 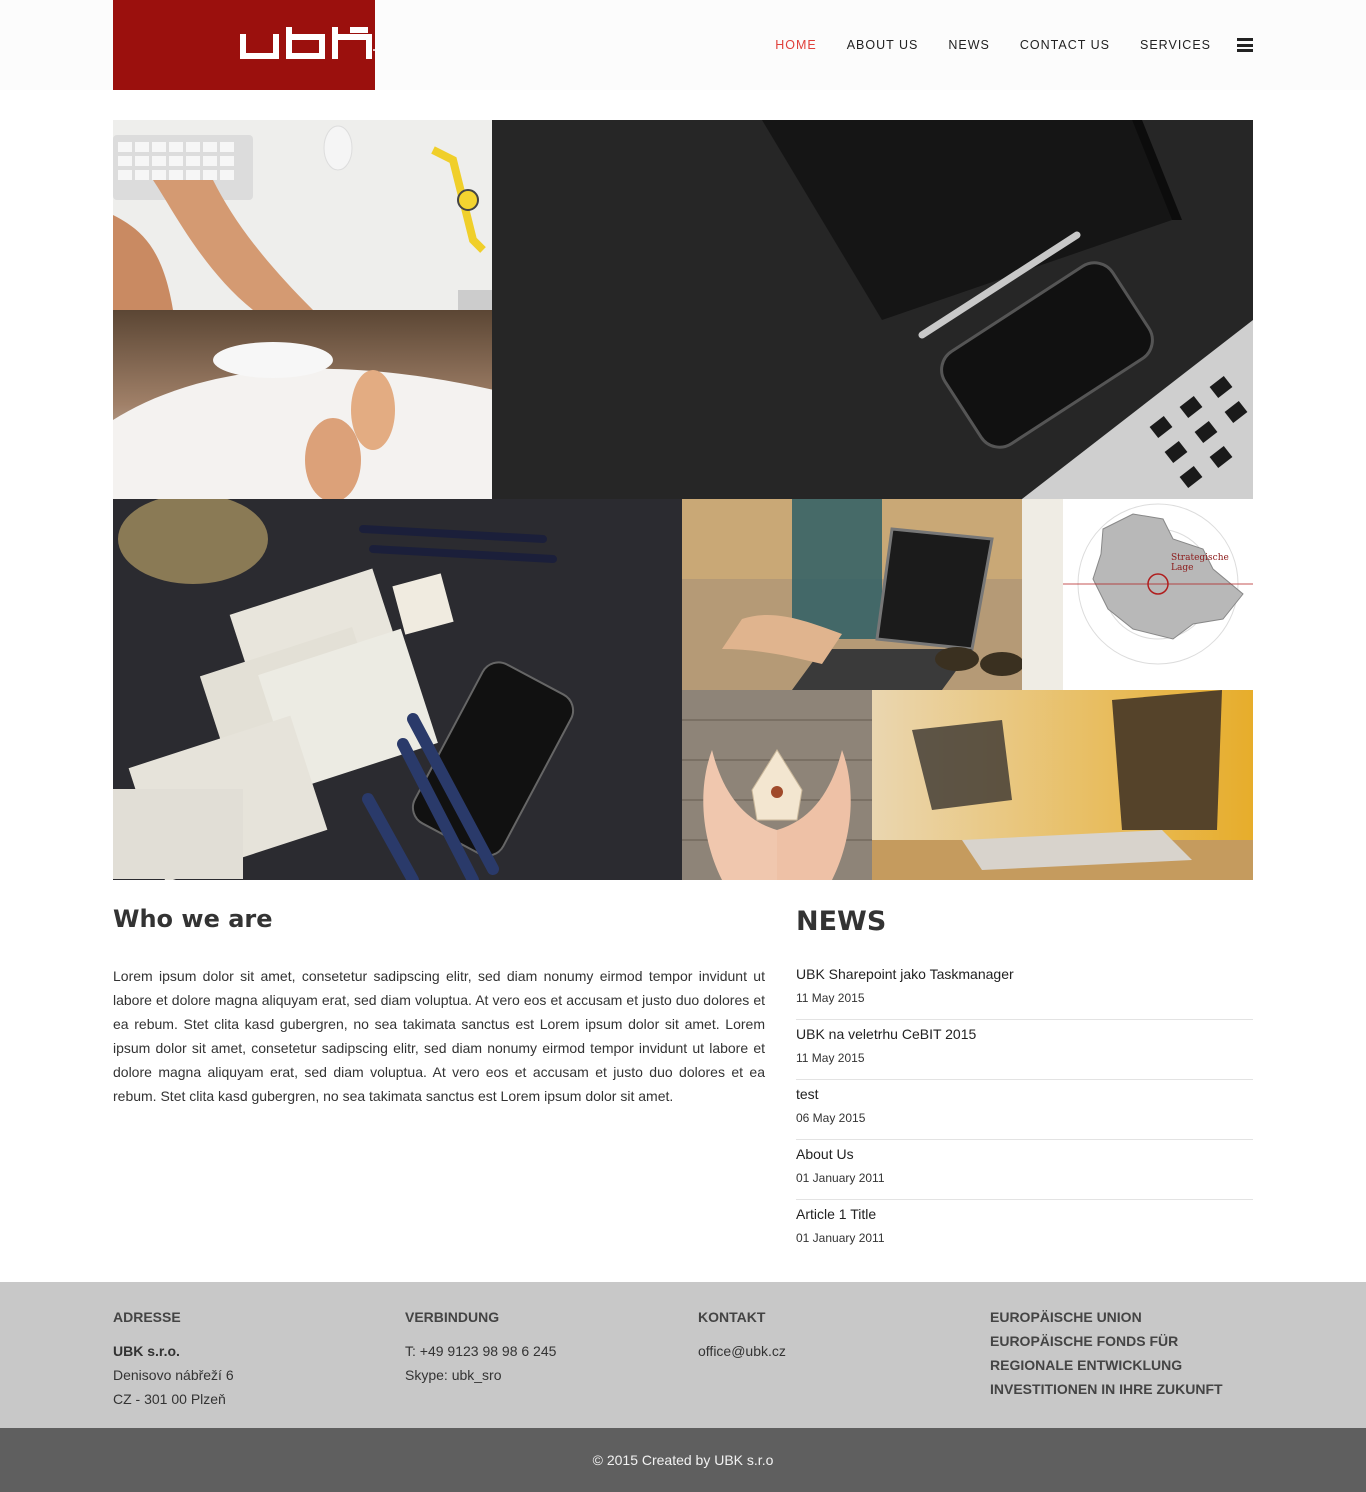 What do you see at coordinates (1066, 1317) in the screenshot?
I see `eu-line-1: EUROPÄISCHE UNION` at bounding box center [1066, 1317].